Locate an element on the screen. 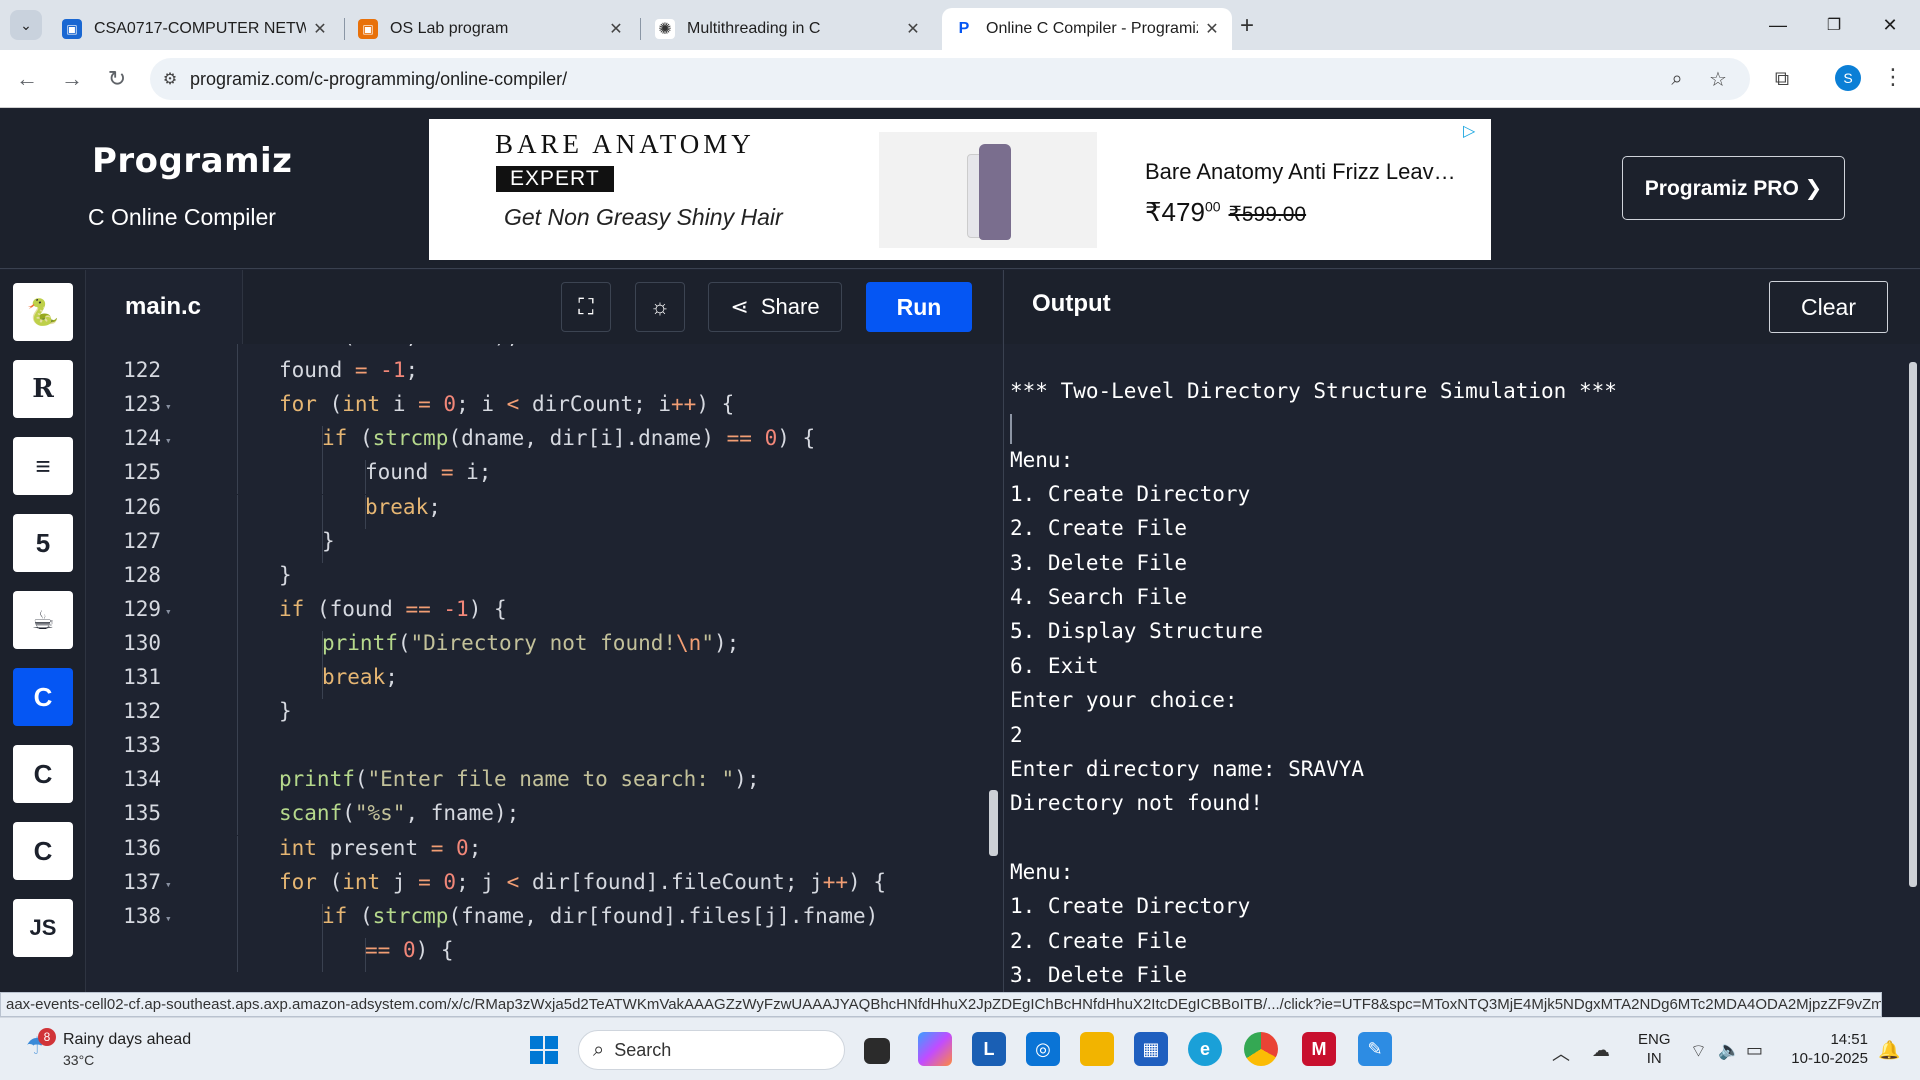 The width and height of the screenshot is (1920, 1080). text-cursor is located at coordinates (1011, 429).